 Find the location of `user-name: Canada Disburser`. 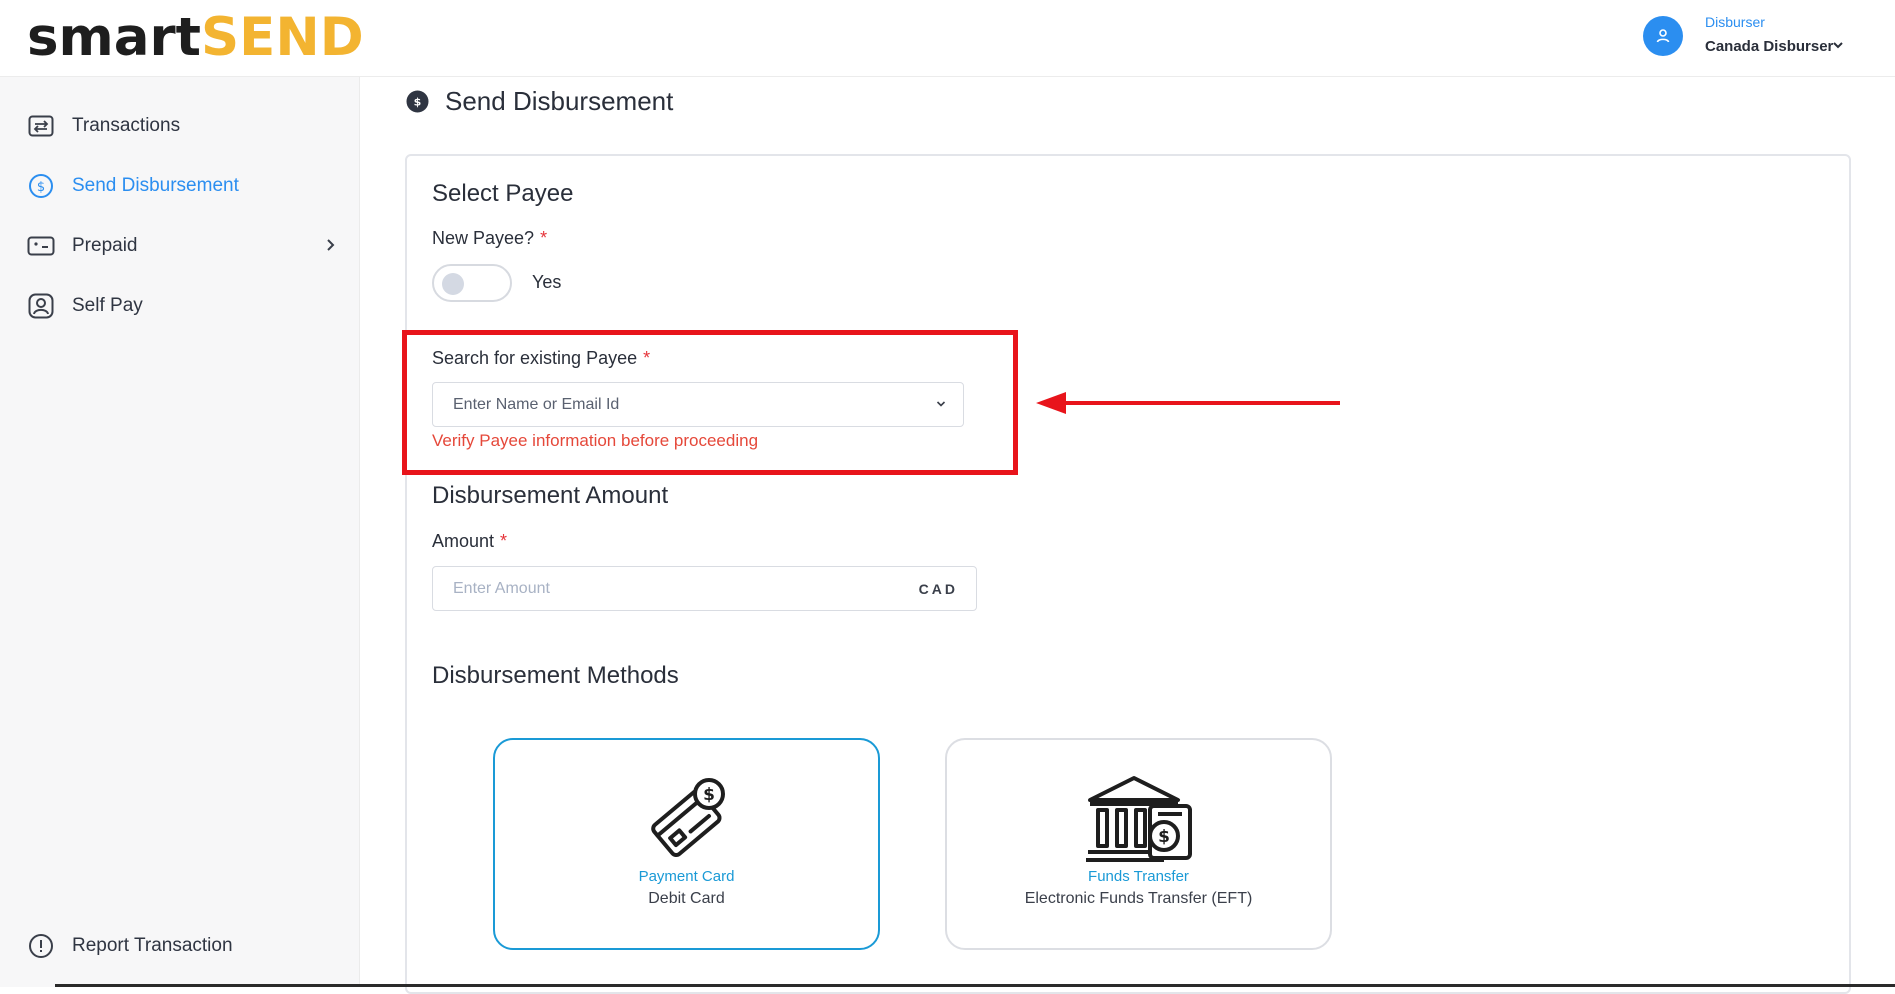

user-name: Canada Disburser is located at coordinates (1769, 46).